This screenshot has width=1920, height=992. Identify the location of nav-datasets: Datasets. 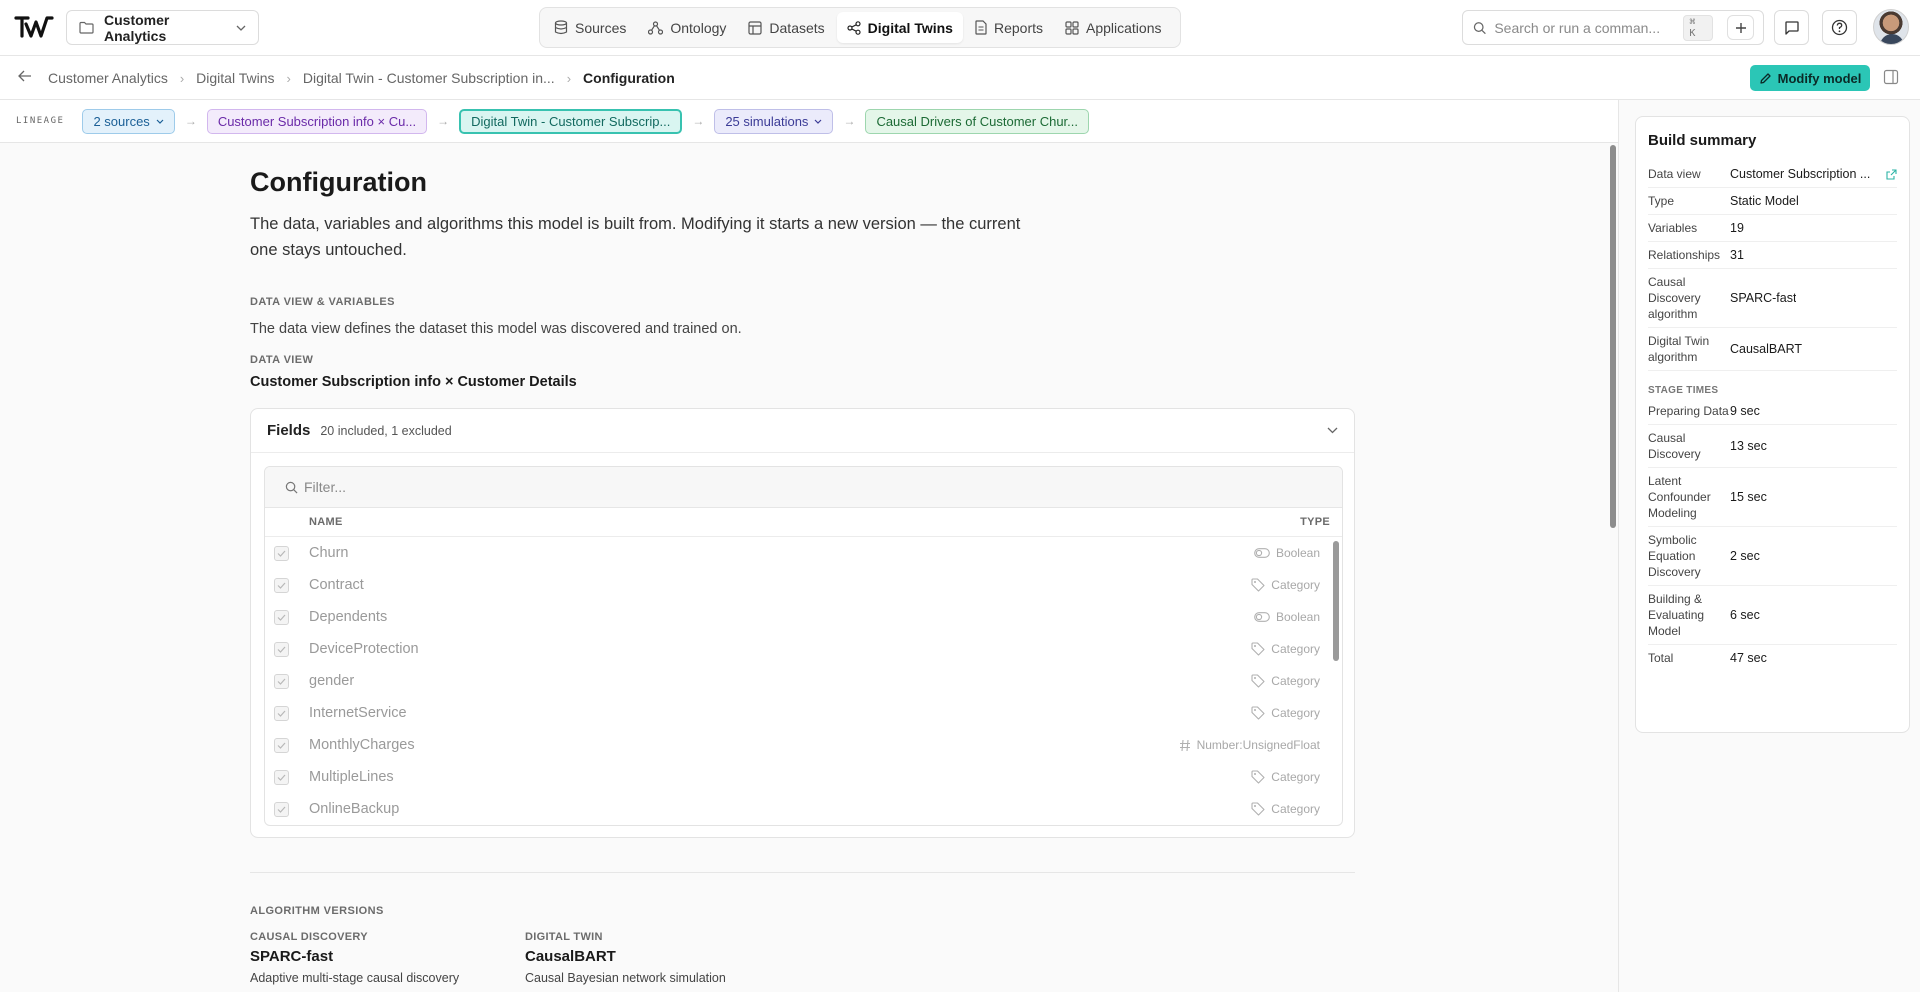
(786, 27).